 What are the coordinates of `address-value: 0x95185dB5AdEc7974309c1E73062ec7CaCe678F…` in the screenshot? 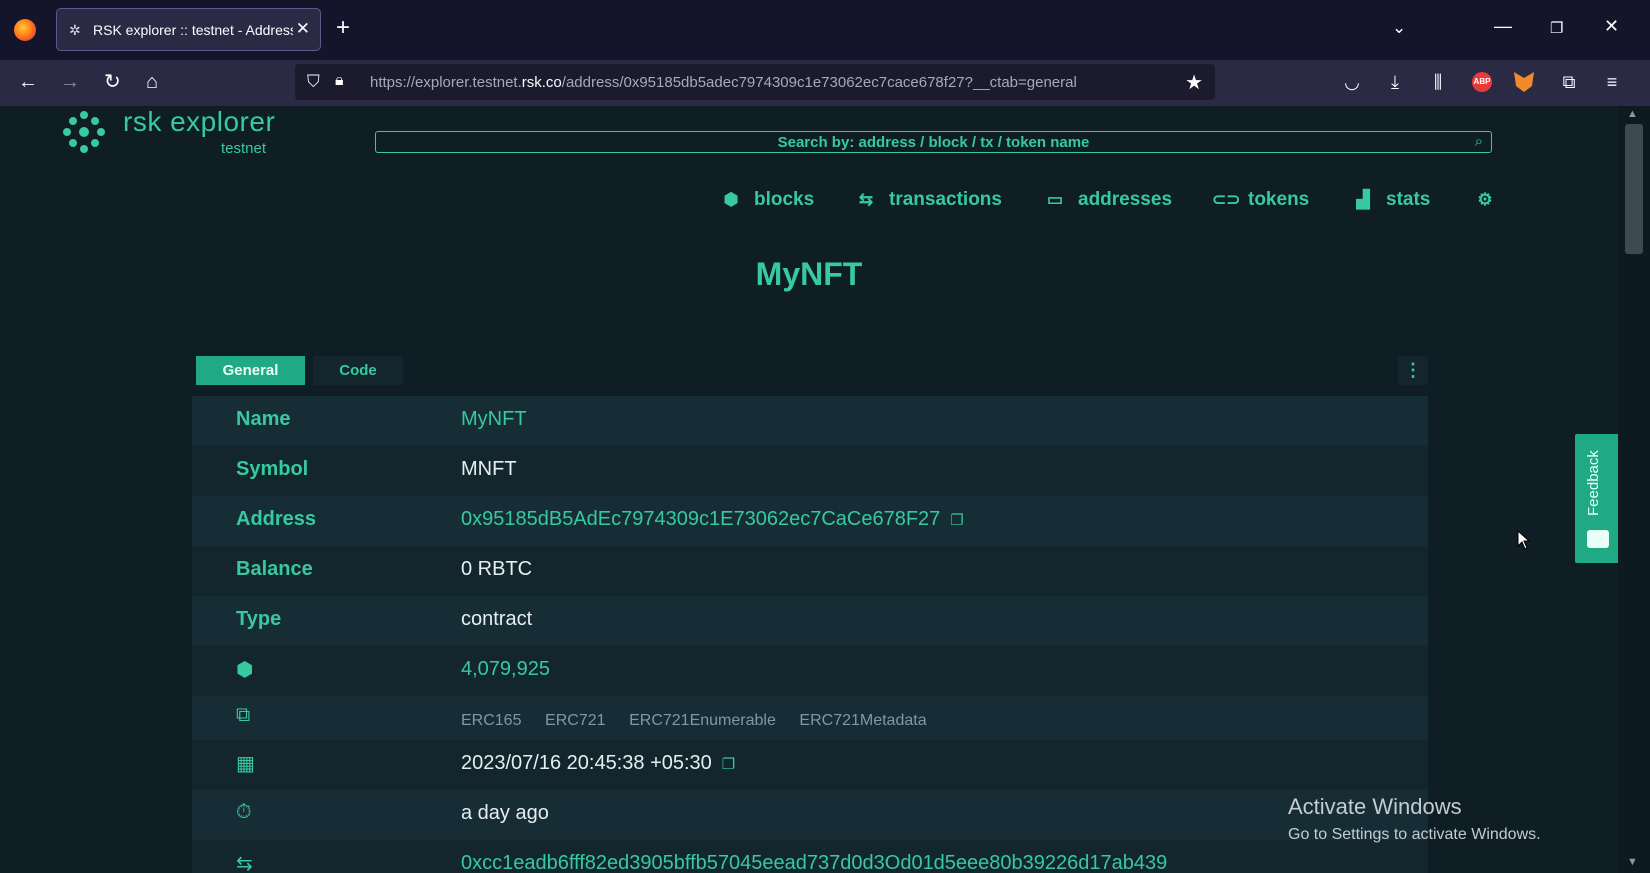 It's located at (712, 519).